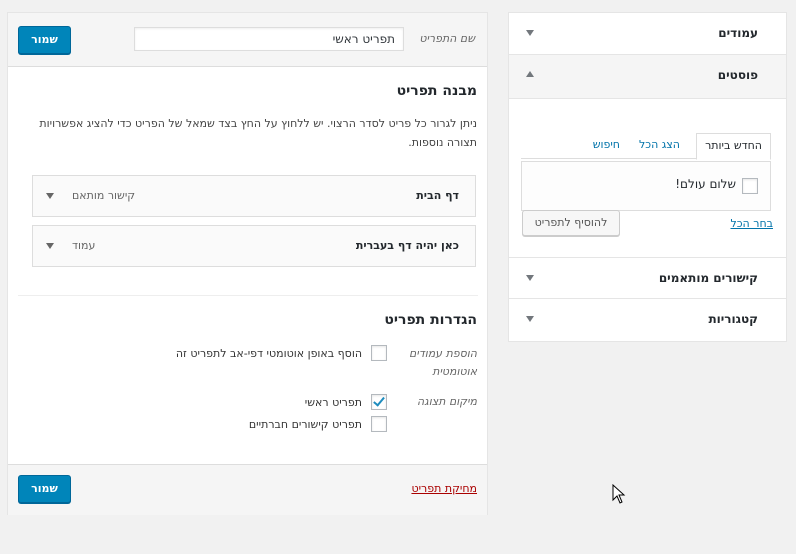 The image size is (796, 554). I want to click on accordion-posts-title: פוסטים, so click(737, 75).